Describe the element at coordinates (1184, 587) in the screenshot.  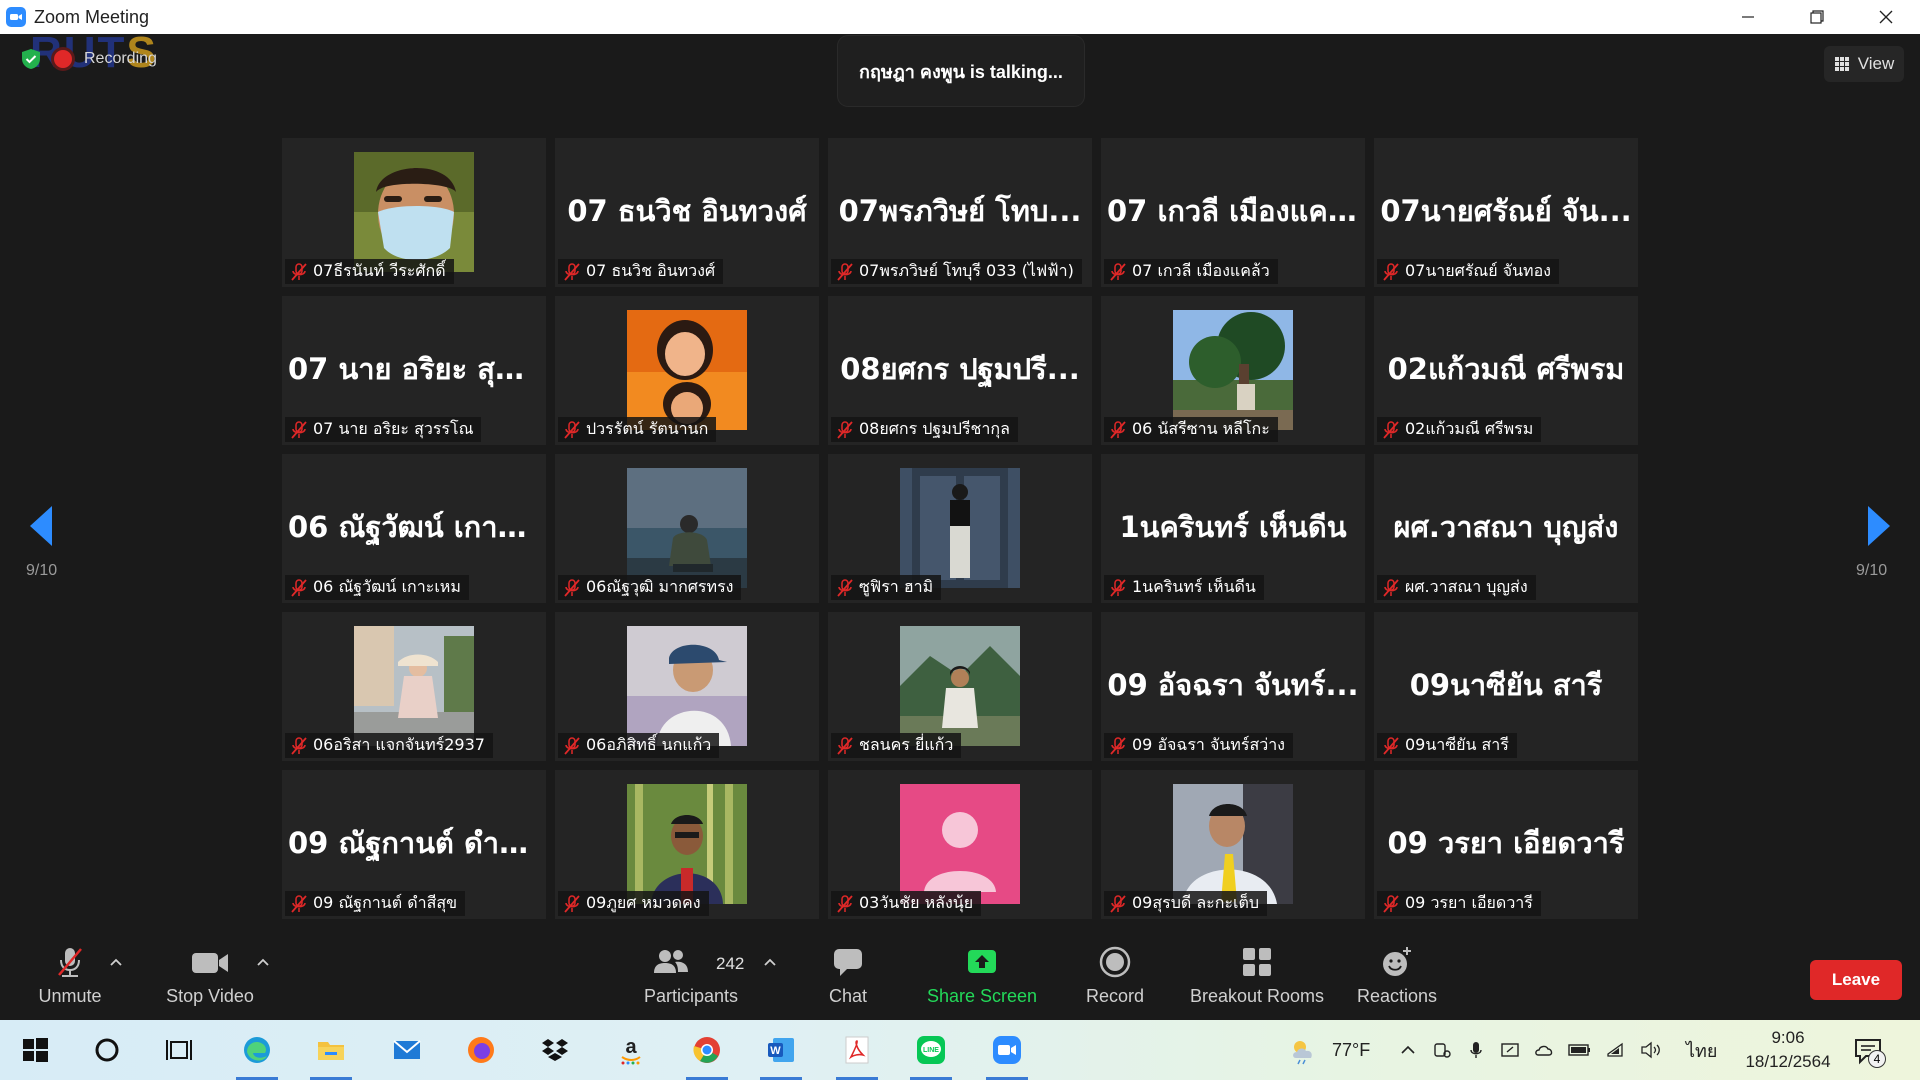
I see `participant-name-label: 1นครินทร์ เห็นดีน` at that location.